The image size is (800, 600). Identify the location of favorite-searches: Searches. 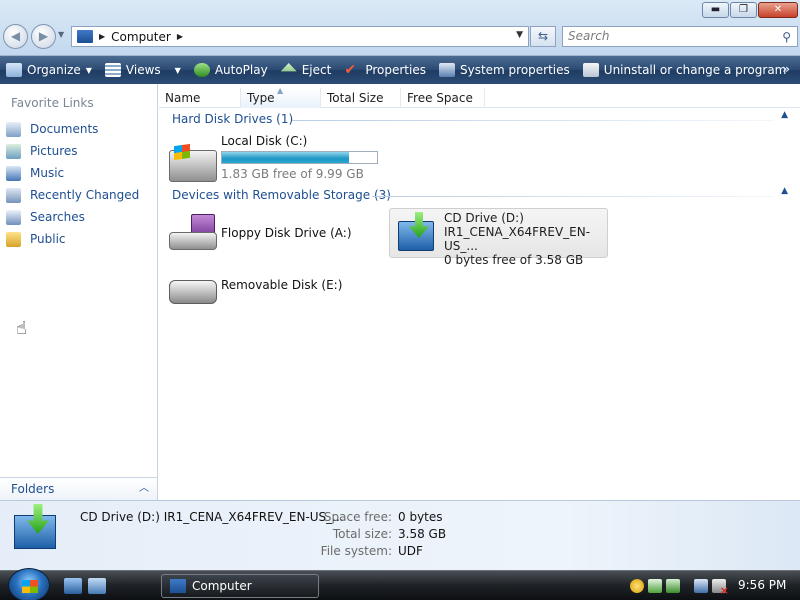
(72, 217).